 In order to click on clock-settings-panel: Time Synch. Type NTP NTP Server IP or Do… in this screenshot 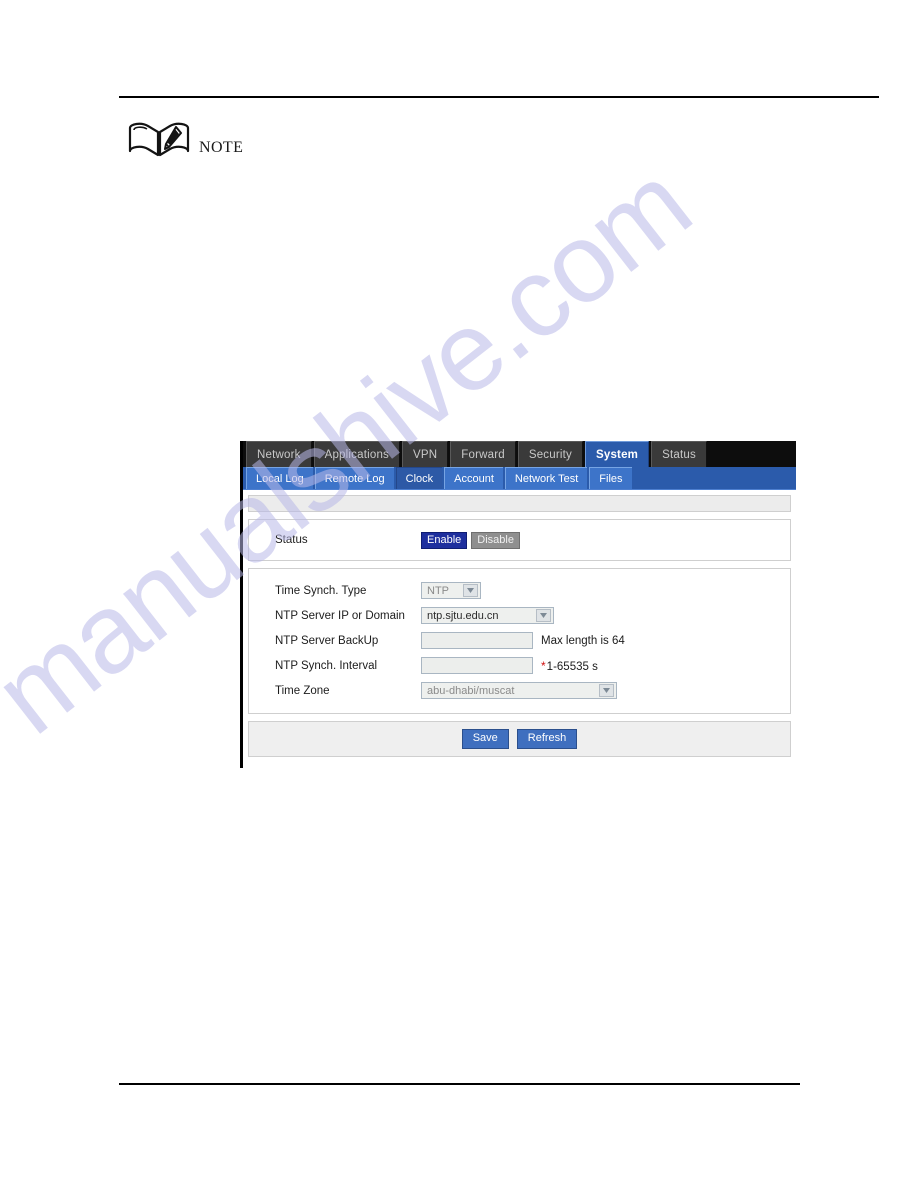, I will do `click(519, 641)`.